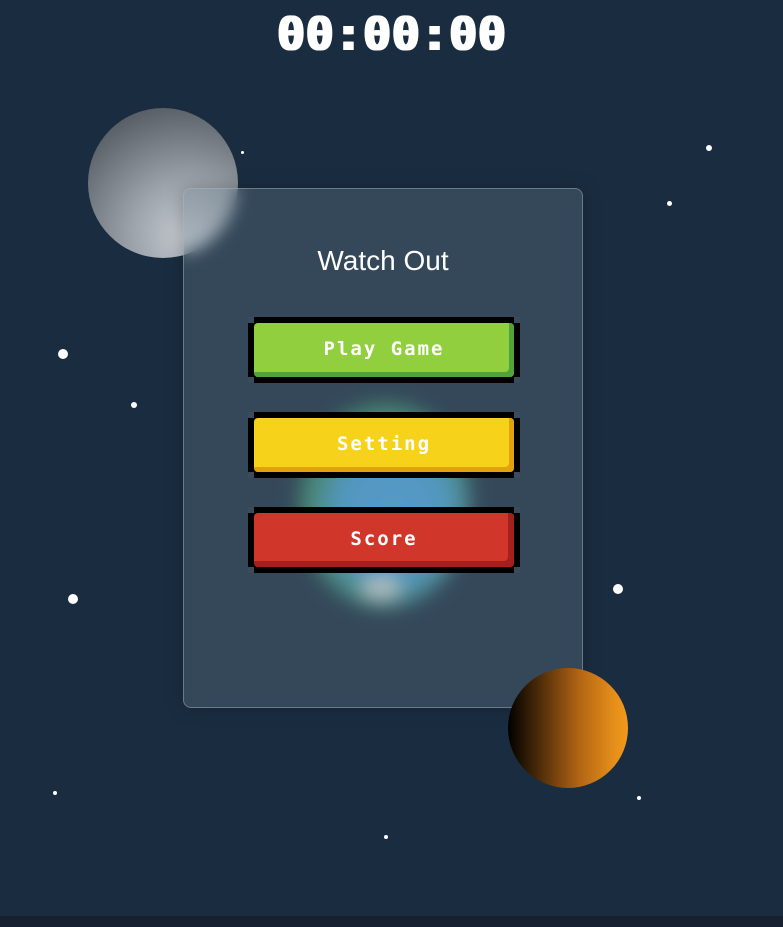 This screenshot has width=783, height=927. I want to click on setting-button: Setting, so click(384, 445).